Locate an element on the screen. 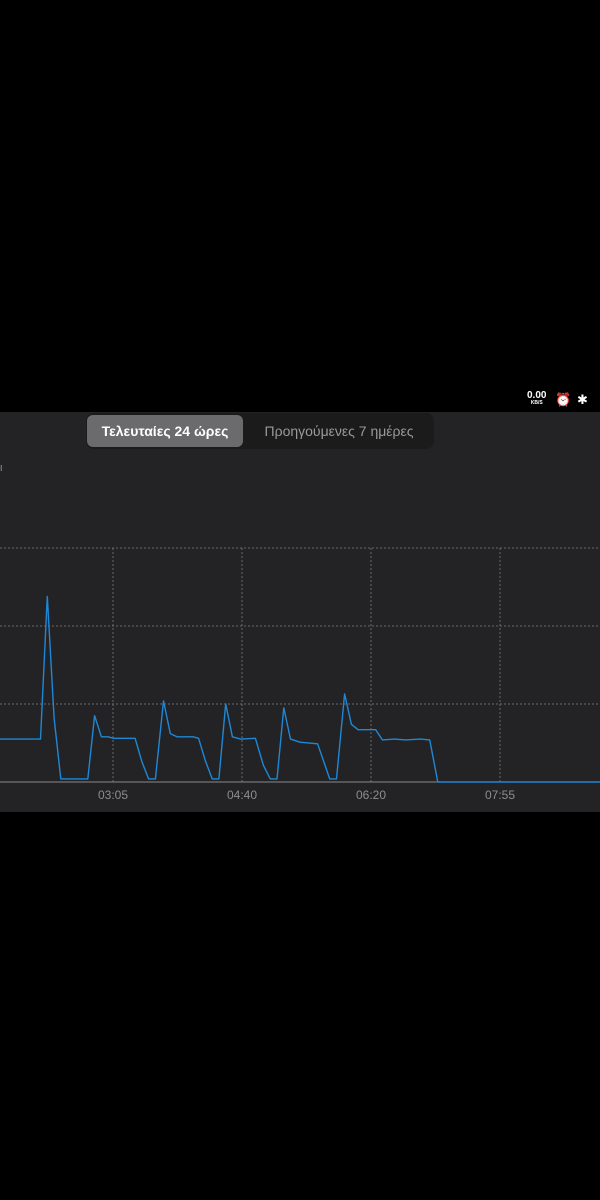 The height and width of the screenshot is (1200, 600). status-bar: 0.00 KB/S ⏰ ✱ is located at coordinates (300, 400).